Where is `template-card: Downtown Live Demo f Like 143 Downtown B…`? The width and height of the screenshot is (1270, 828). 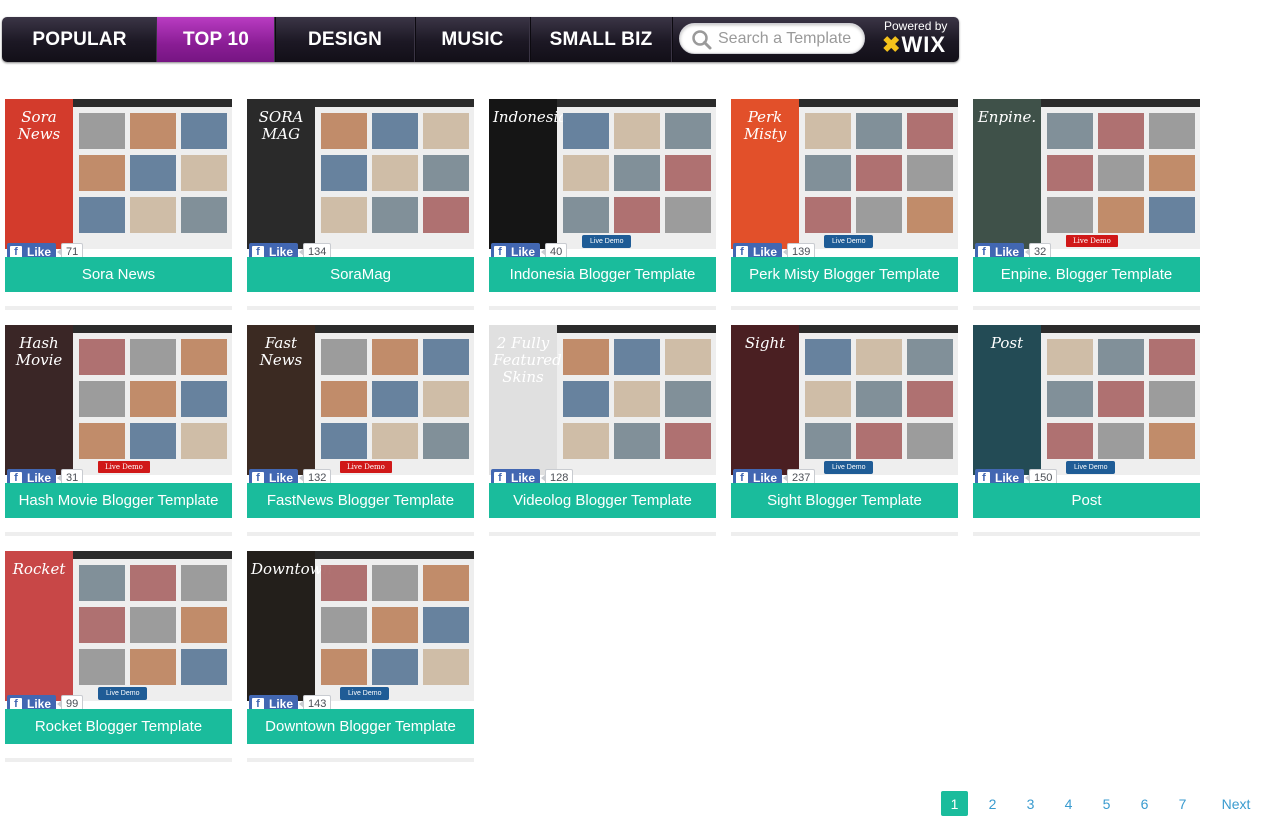
template-card: Downtown Live Demo f Like 143 Downtown B… is located at coordinates (360, 657).